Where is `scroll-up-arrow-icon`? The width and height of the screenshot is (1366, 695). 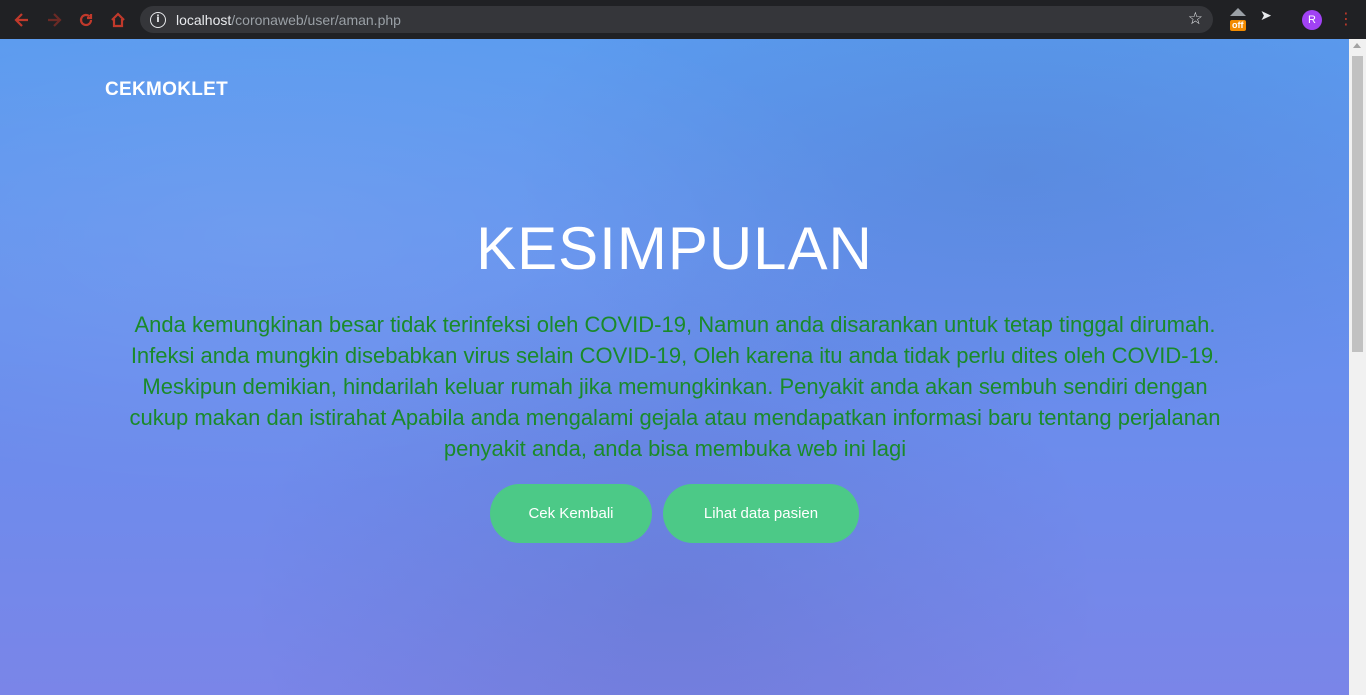
scroll-up-arrow-icon is located at coordinates (1357, 45).